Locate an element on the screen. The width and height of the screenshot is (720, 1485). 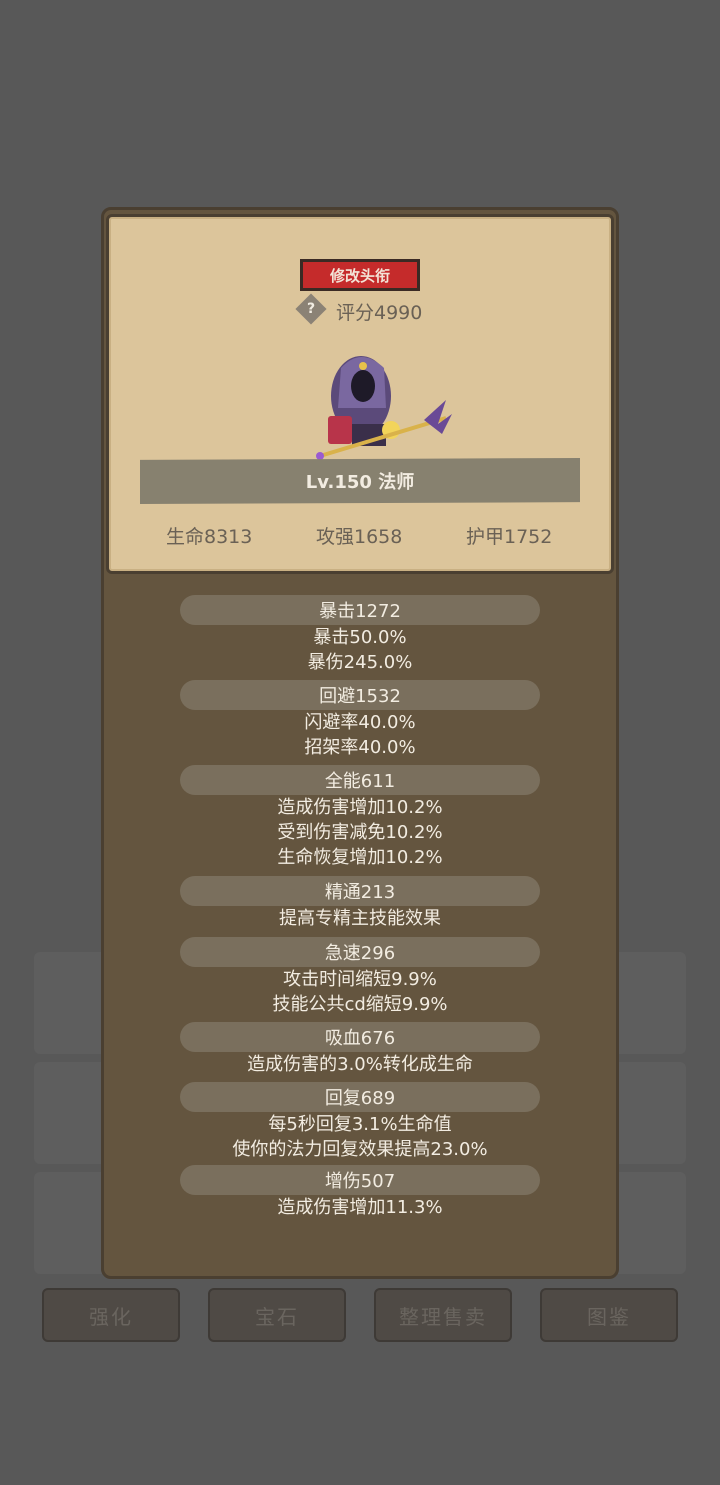
crit-header: 暴击1272 is located at coordinates (360, 610).